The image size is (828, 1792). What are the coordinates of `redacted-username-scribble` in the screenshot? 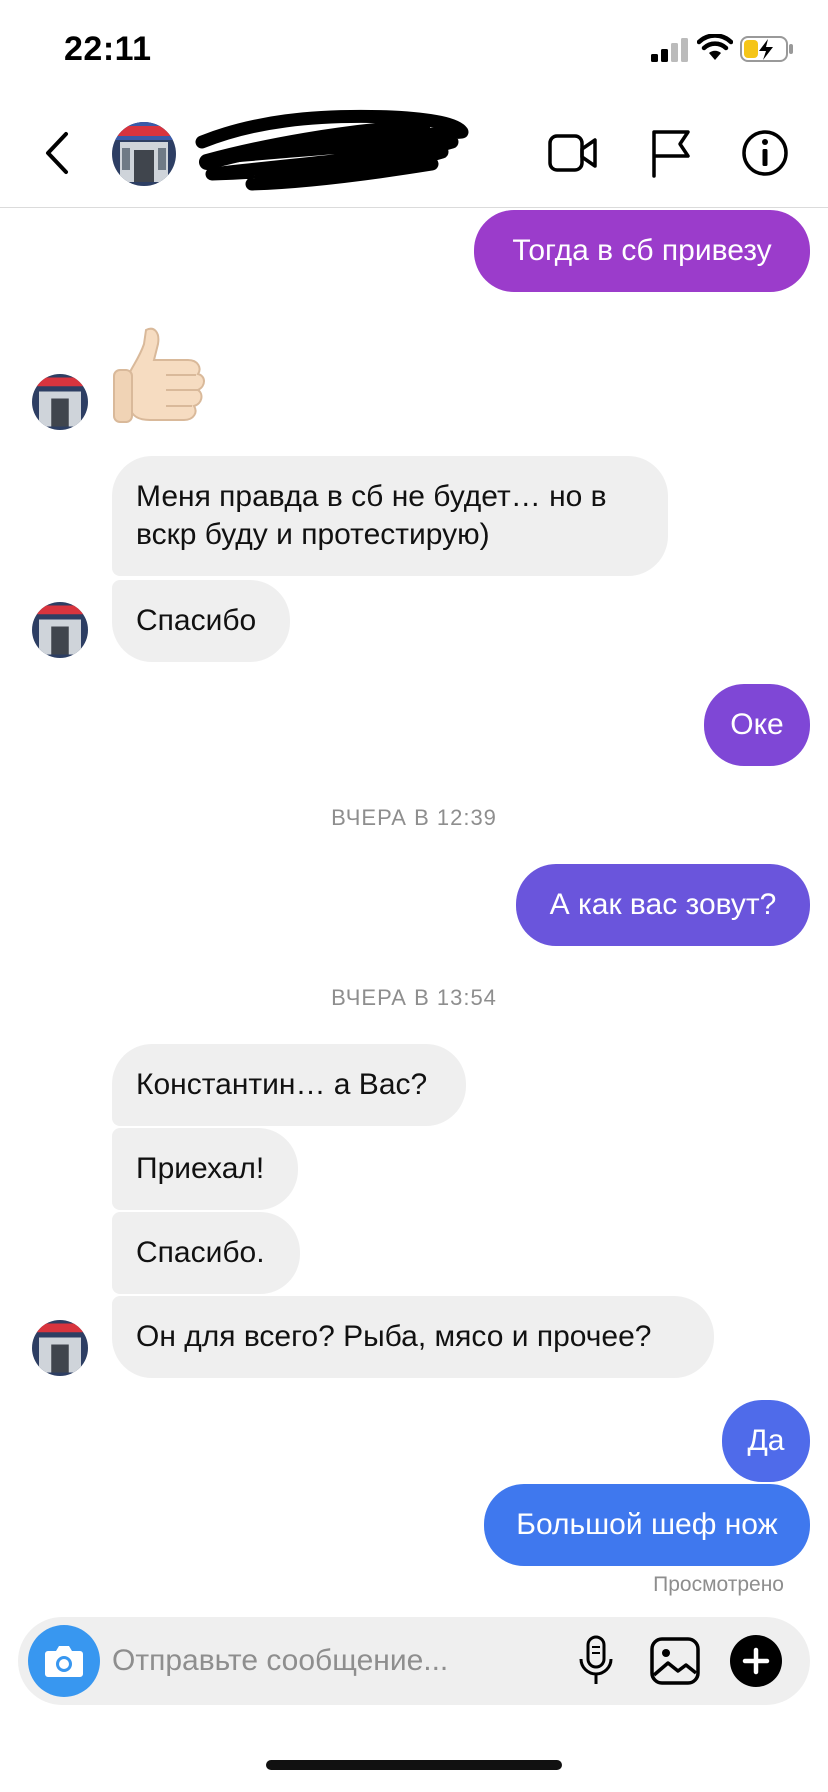 It's located at (332, 150).